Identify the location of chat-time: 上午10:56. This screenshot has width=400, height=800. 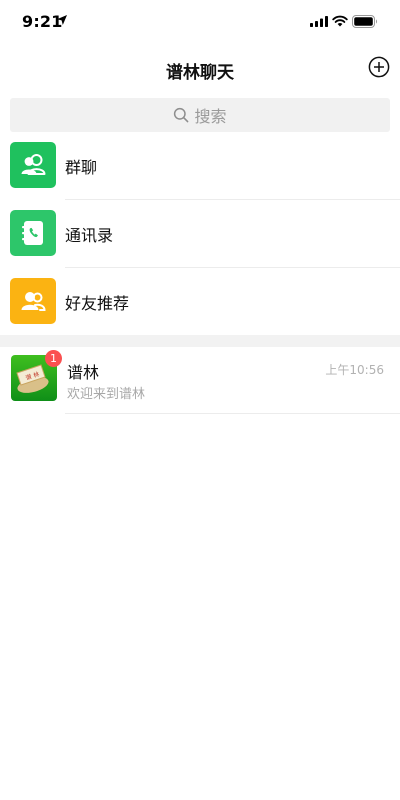
(354, 370).